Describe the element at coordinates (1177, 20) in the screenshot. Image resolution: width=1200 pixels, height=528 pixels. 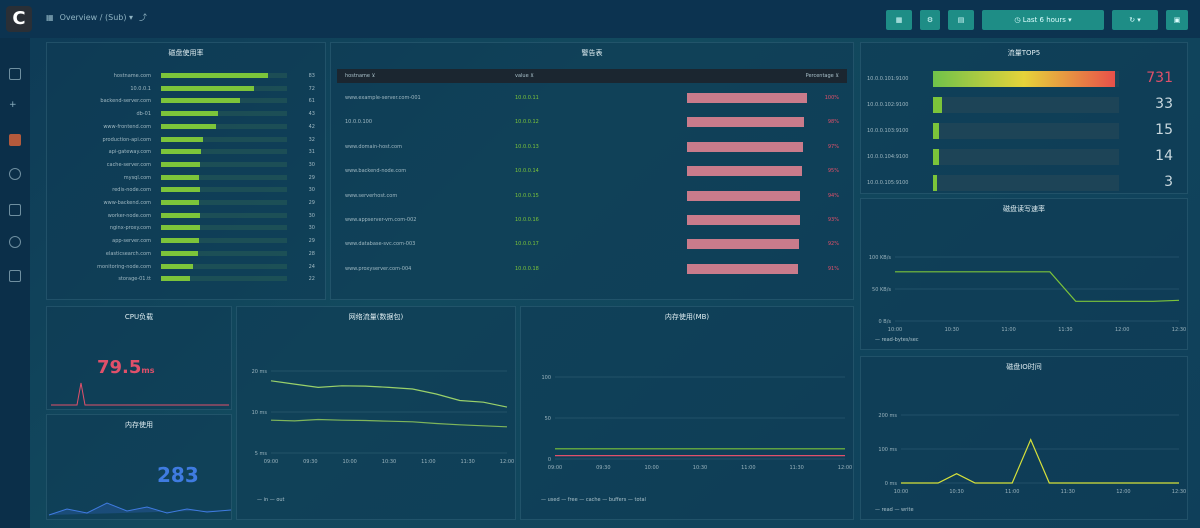
I see `tv-mode-button: ▣` at that location.